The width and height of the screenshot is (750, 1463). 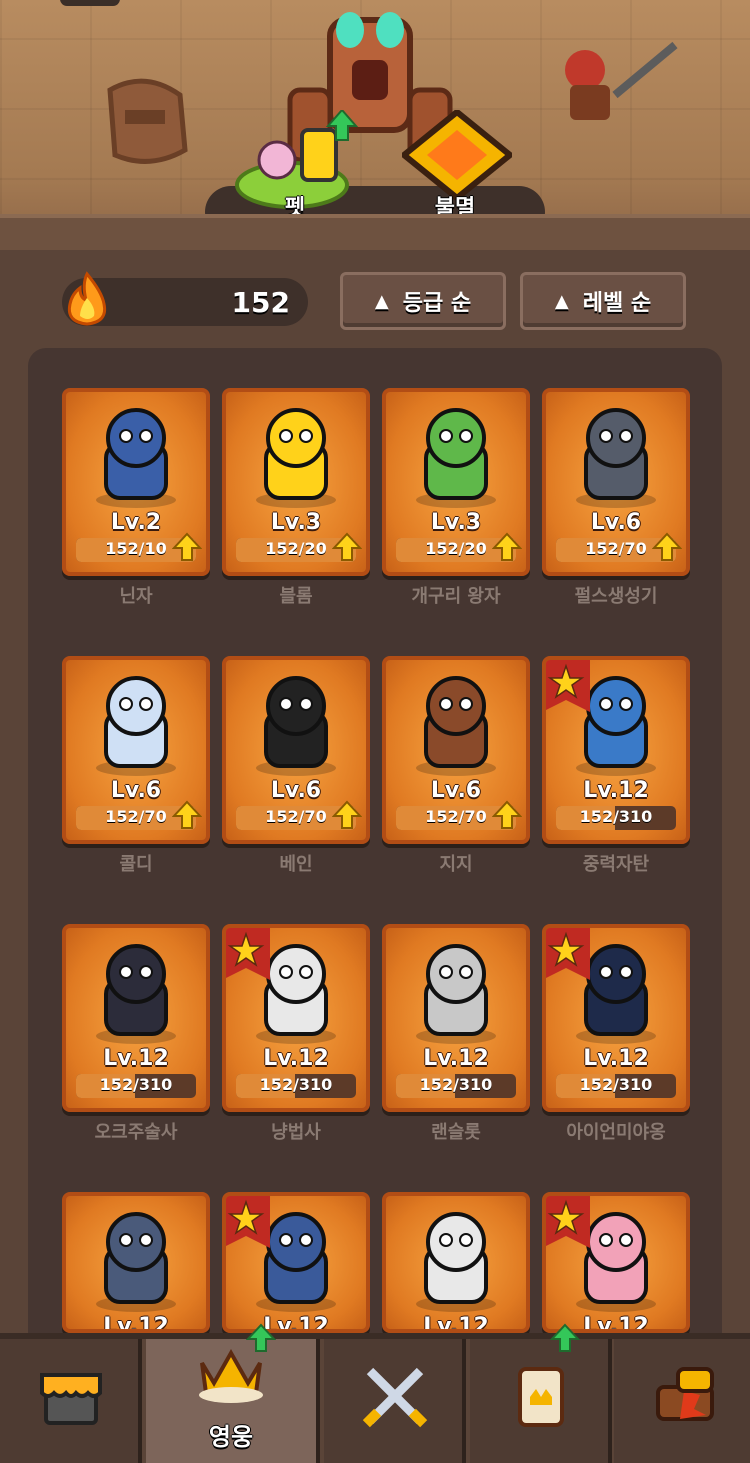 I want to click on flame-resource-counter: 152, so click(x=185, y=298).